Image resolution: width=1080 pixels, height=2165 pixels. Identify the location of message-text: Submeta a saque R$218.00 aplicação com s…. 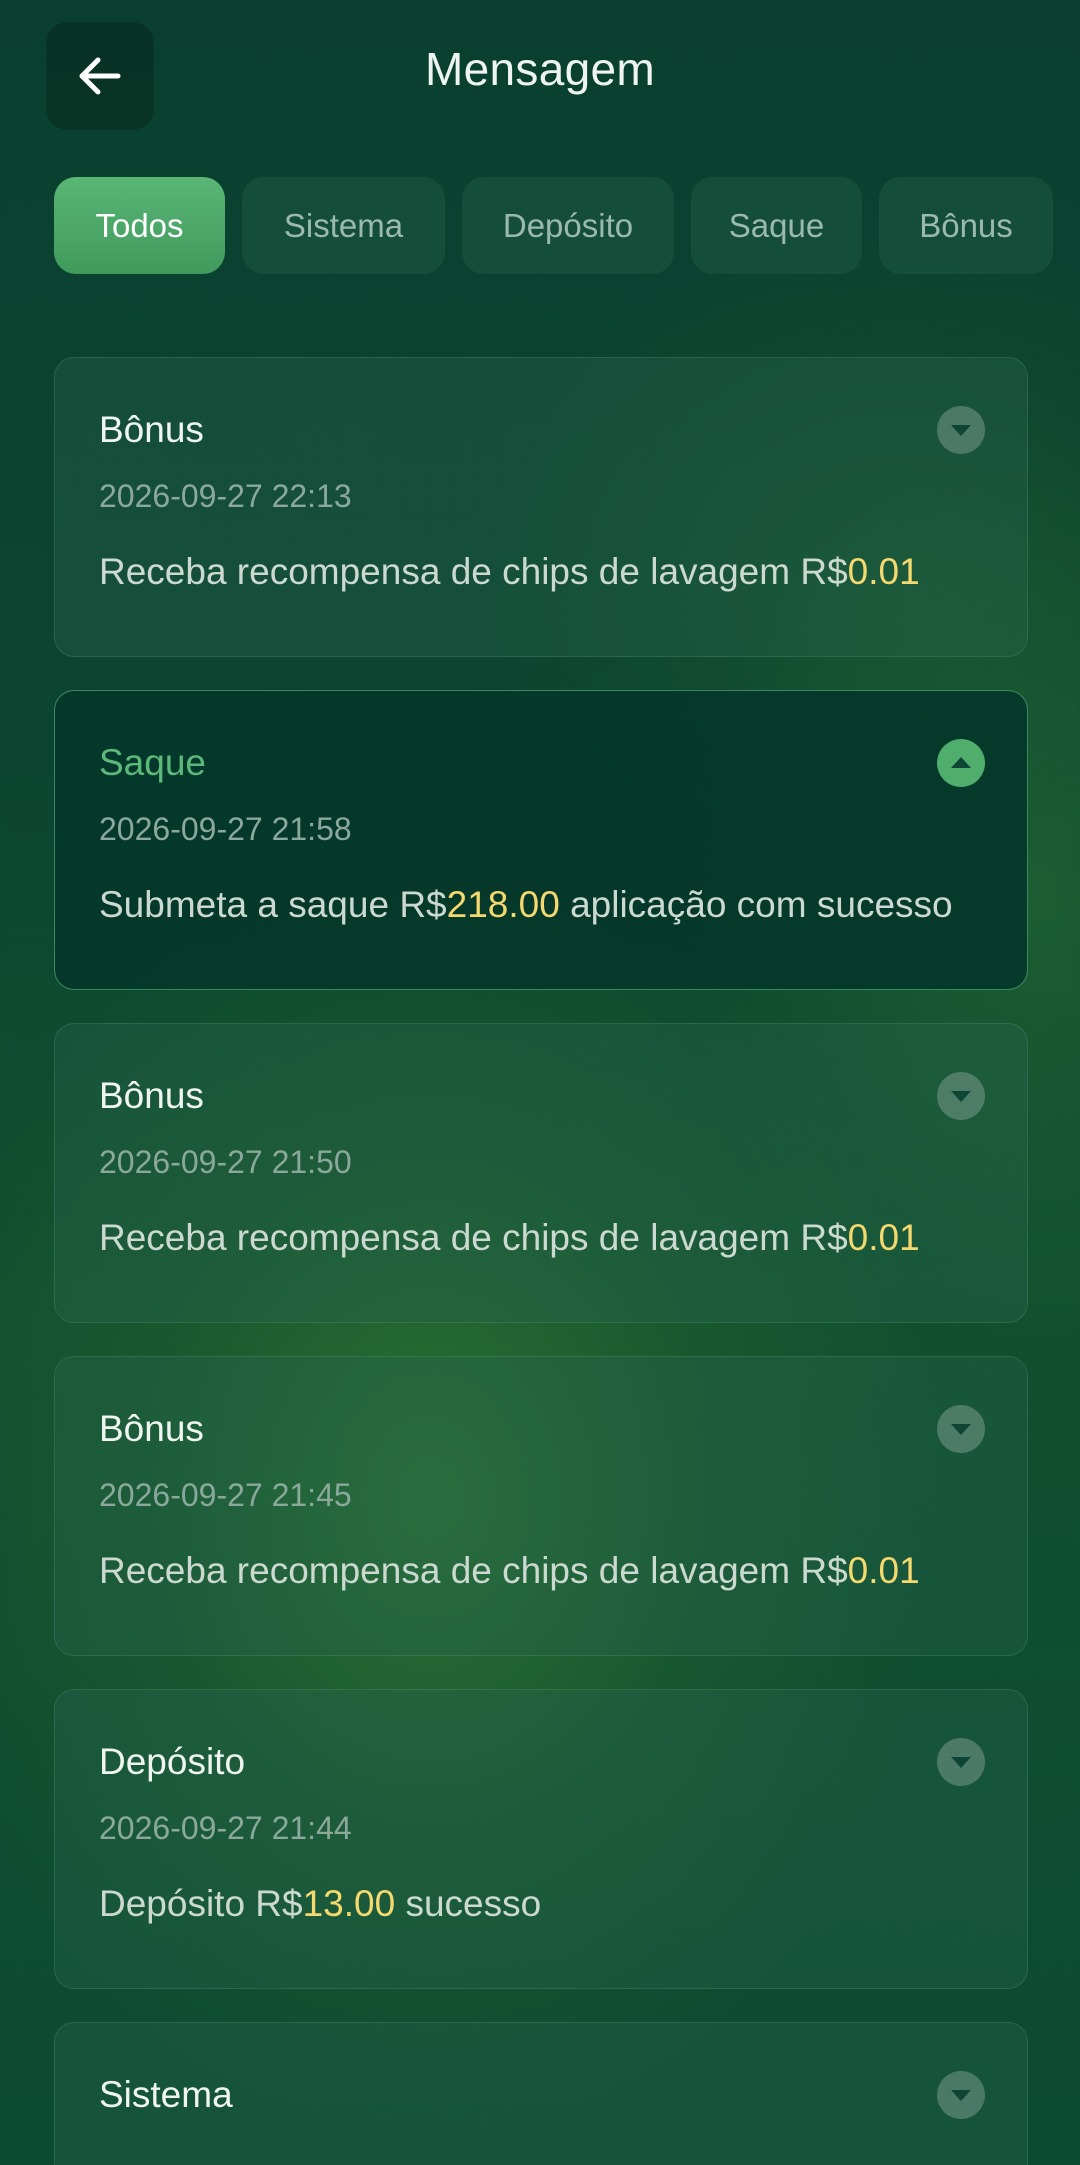
(541, 931).